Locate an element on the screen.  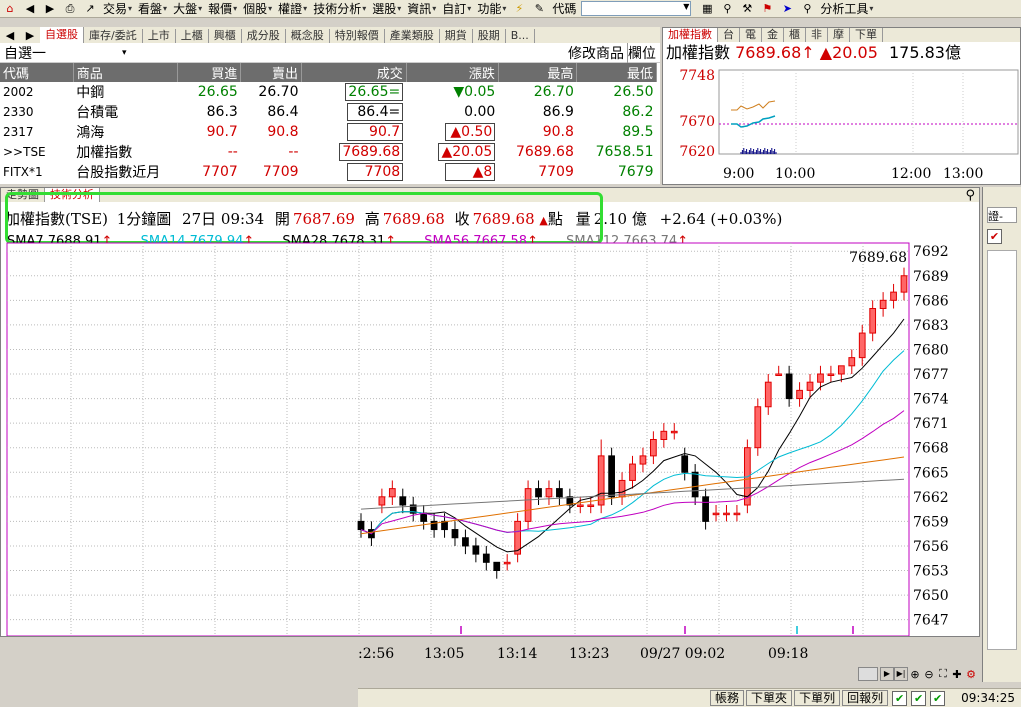
report-button: 回報列 is located at coordinates (865, 698).